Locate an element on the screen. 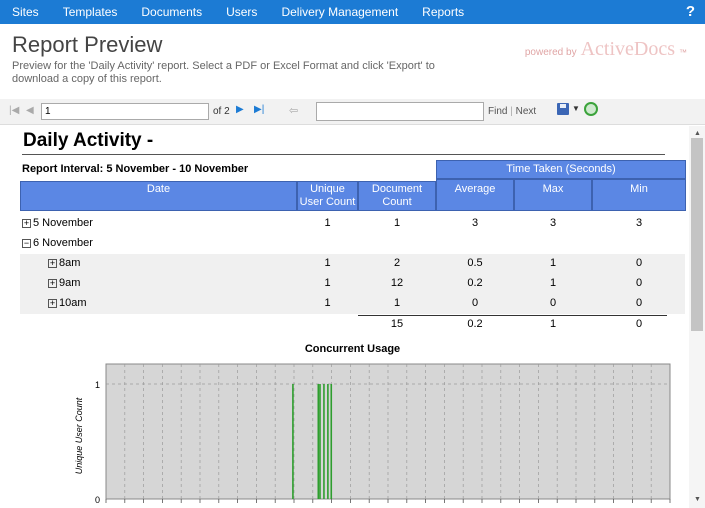 The height and width of the screenshot is (508, 705). total-max: 1 is located at coordinates (553, 324).